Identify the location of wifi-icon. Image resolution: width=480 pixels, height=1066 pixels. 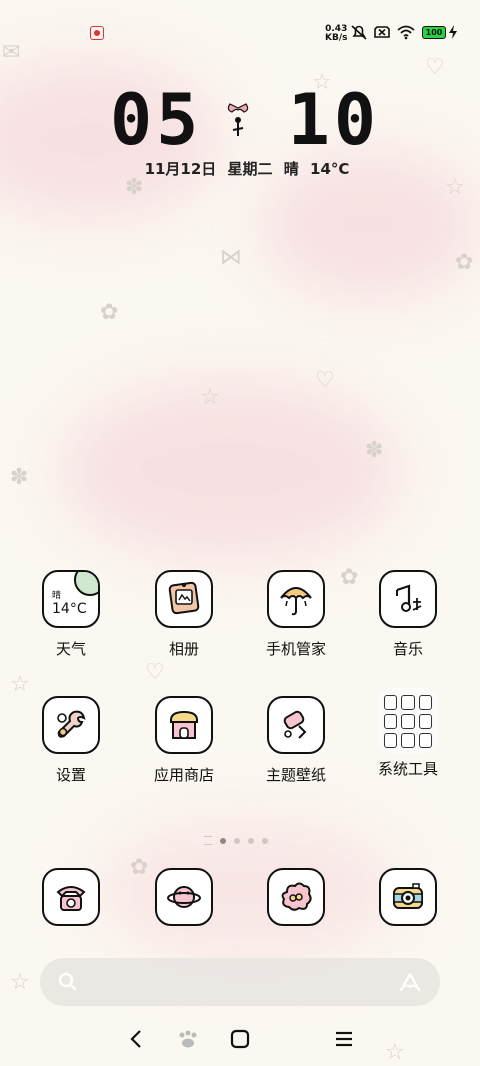
(406, 32).